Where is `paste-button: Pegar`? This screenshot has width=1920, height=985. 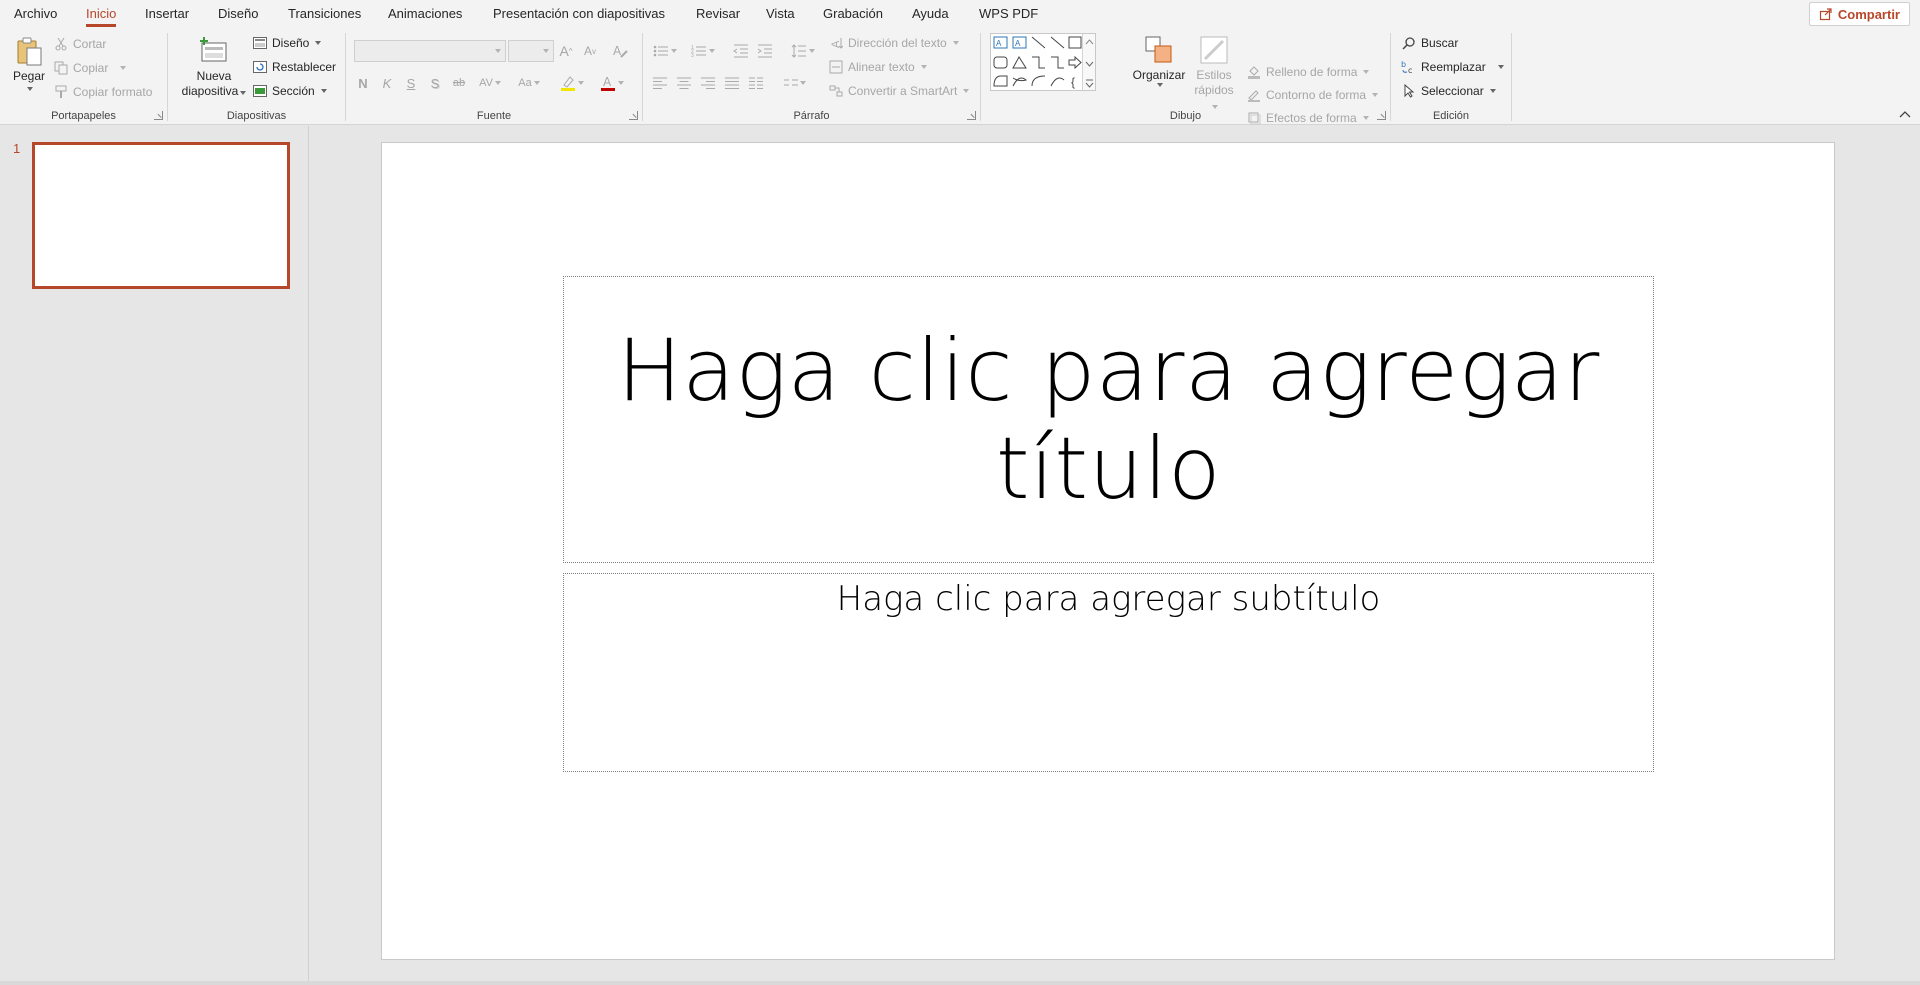
paste-button: Pegar is located at coordinates (29, 63).